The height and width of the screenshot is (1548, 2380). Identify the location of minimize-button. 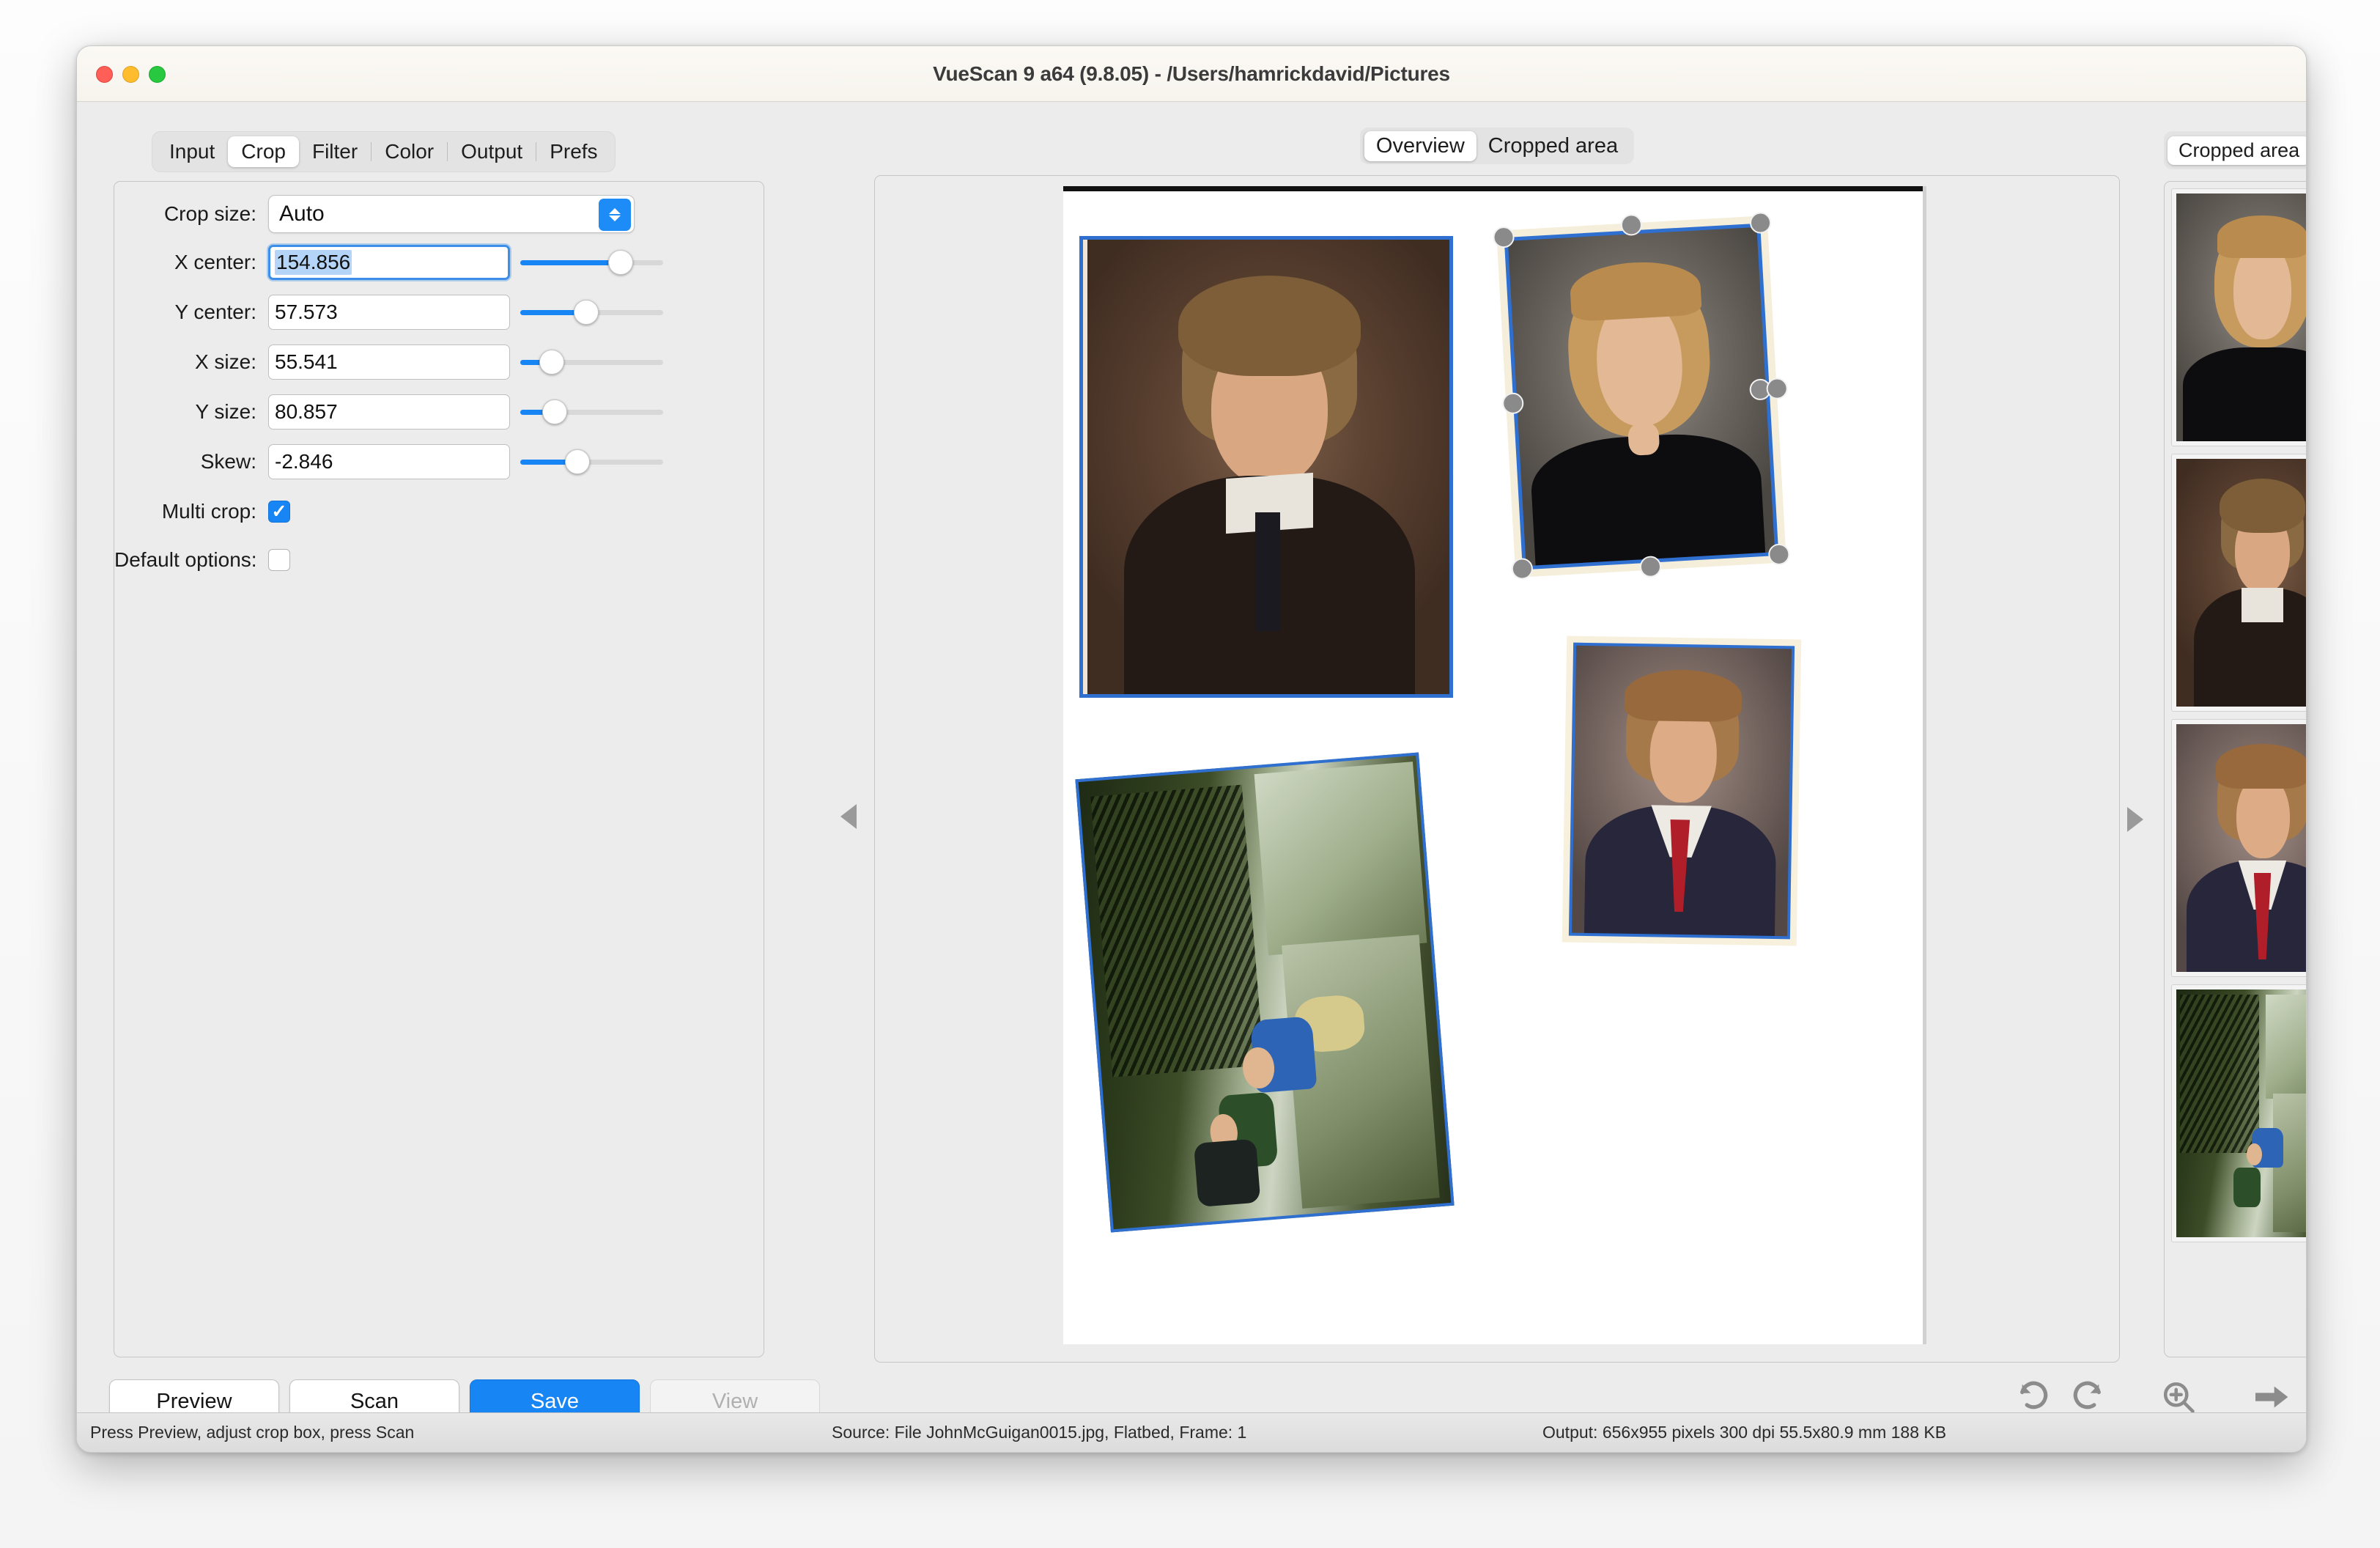
(130, 74).